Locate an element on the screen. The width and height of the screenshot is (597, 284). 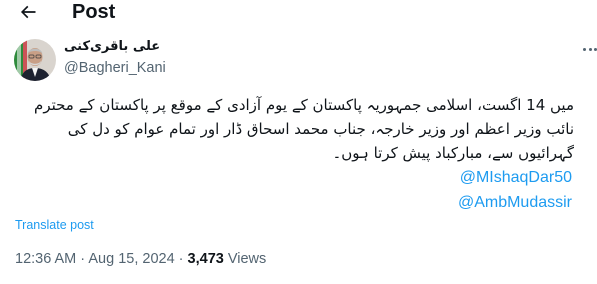
author-info: علی باقری‌کنی @Bagheri_Kani is located at coordinates (115, 57).